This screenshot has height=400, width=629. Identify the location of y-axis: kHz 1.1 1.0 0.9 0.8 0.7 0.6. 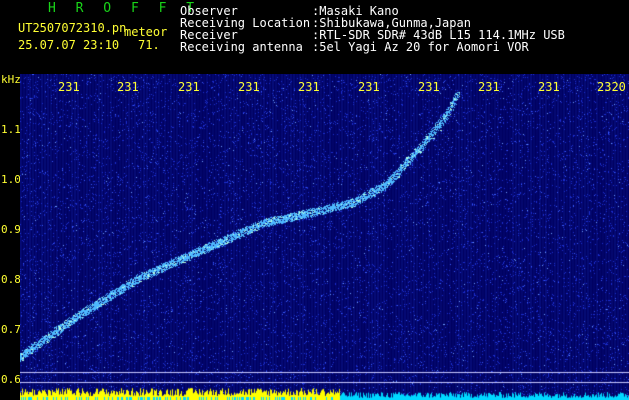
(10, 236).